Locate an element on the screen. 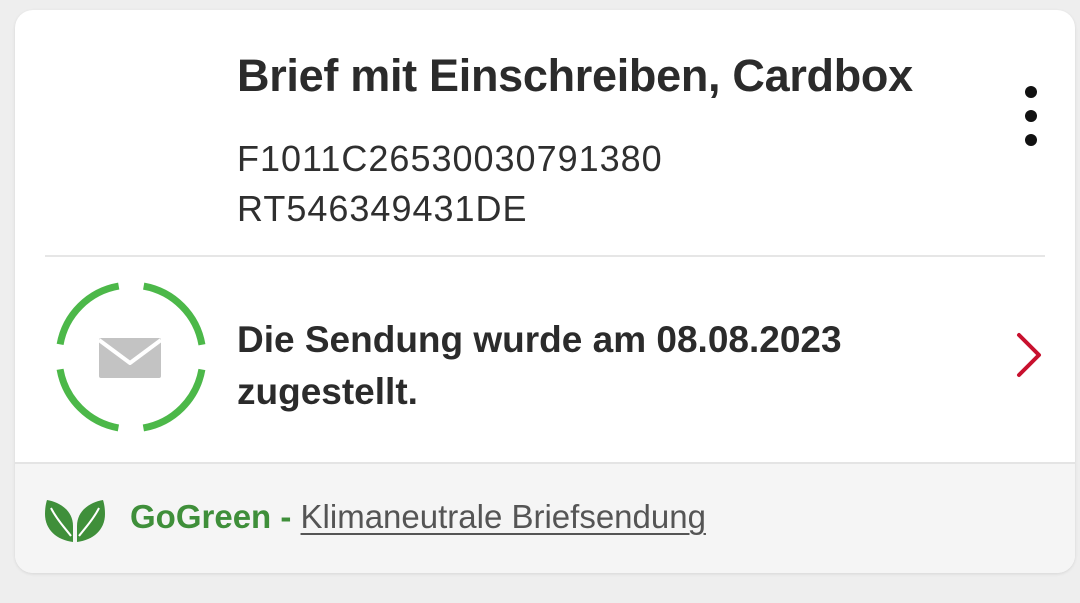  chevron-right-icon is located at coordinates (1031, 355).